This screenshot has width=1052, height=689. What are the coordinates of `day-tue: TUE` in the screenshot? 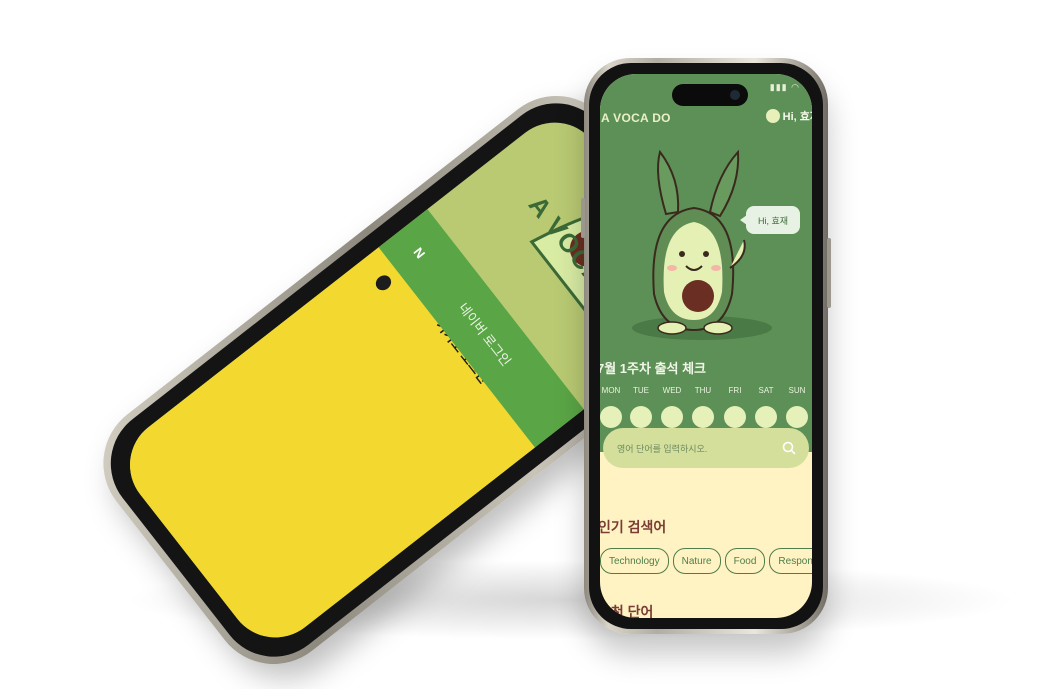 It's located at (641, 407).